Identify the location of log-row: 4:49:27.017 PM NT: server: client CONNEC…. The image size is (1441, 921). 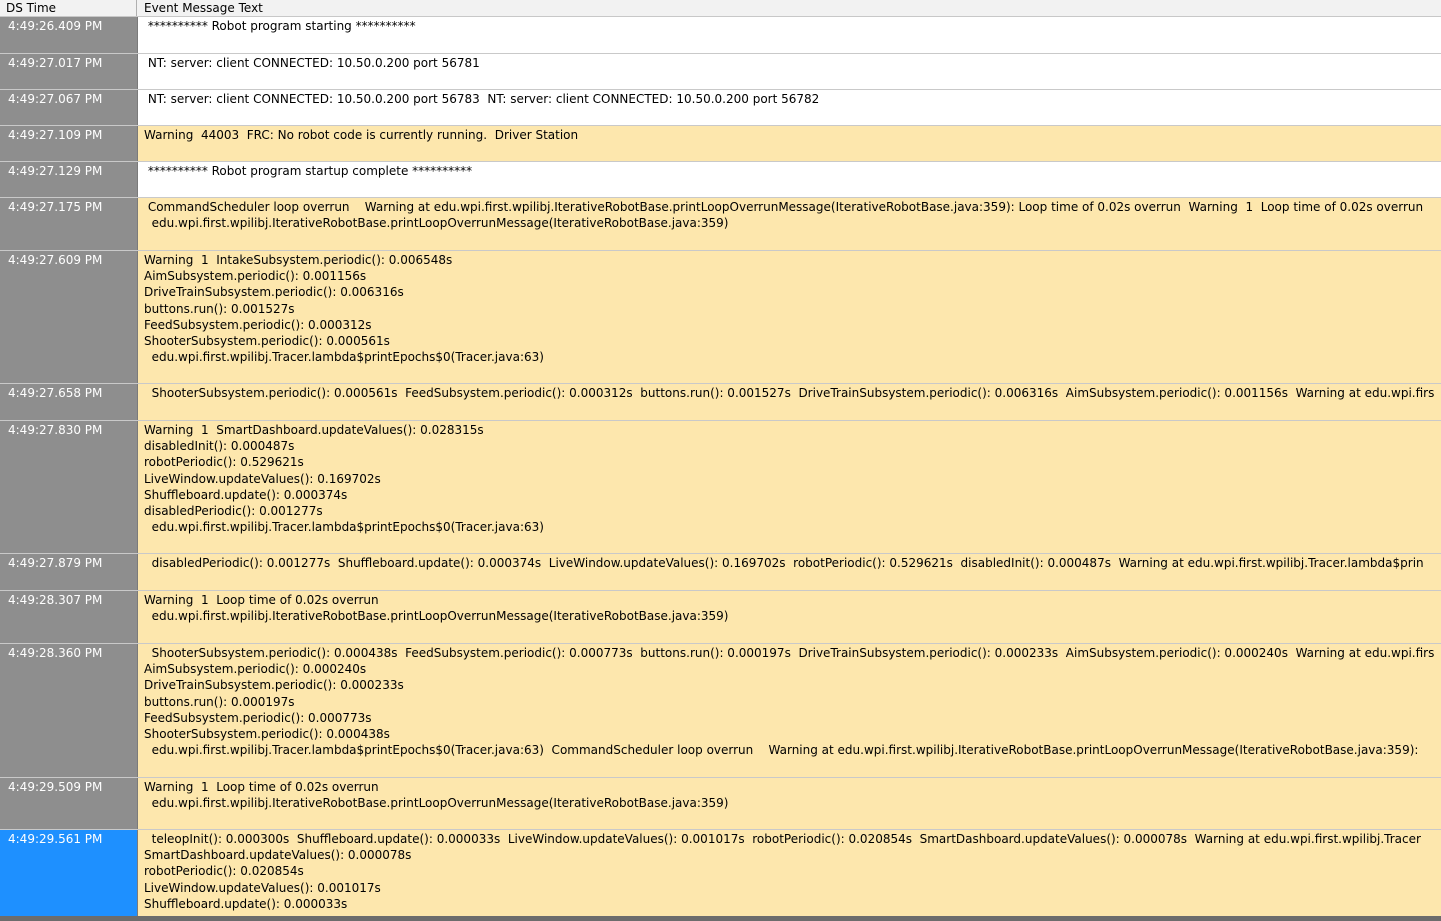
(720, 72).